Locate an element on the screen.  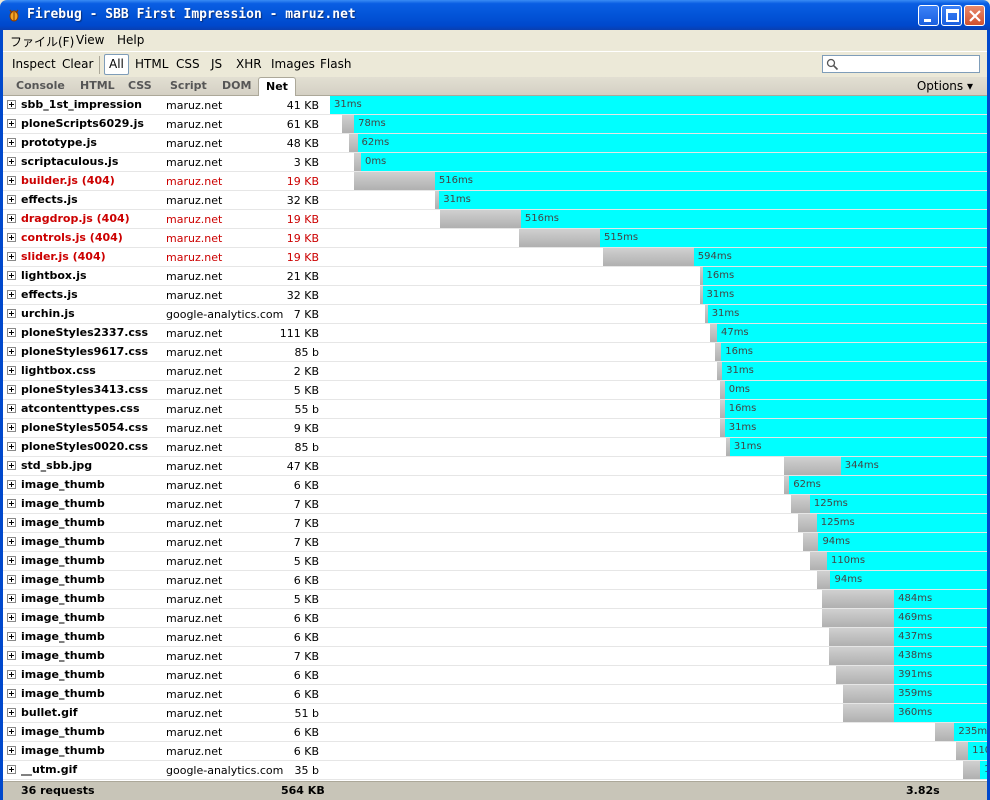
request-file: atcontenttypes.css is located at coordinates (80, 408).